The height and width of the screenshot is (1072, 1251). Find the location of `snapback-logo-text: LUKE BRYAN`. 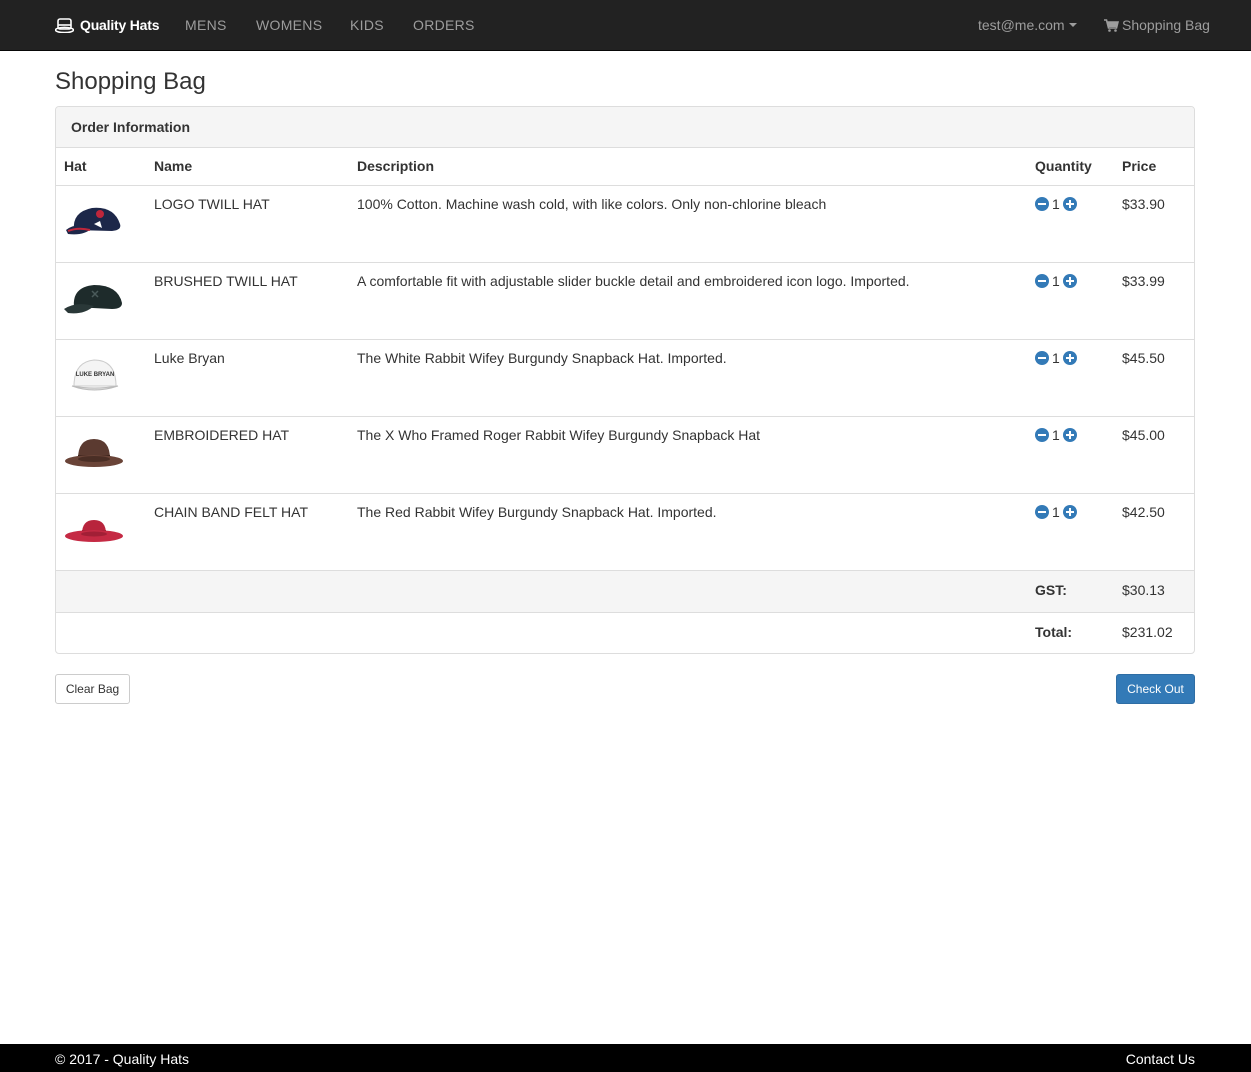

snapback-logo-text: LUKE BRYAN is located at coordinates (95, 375).